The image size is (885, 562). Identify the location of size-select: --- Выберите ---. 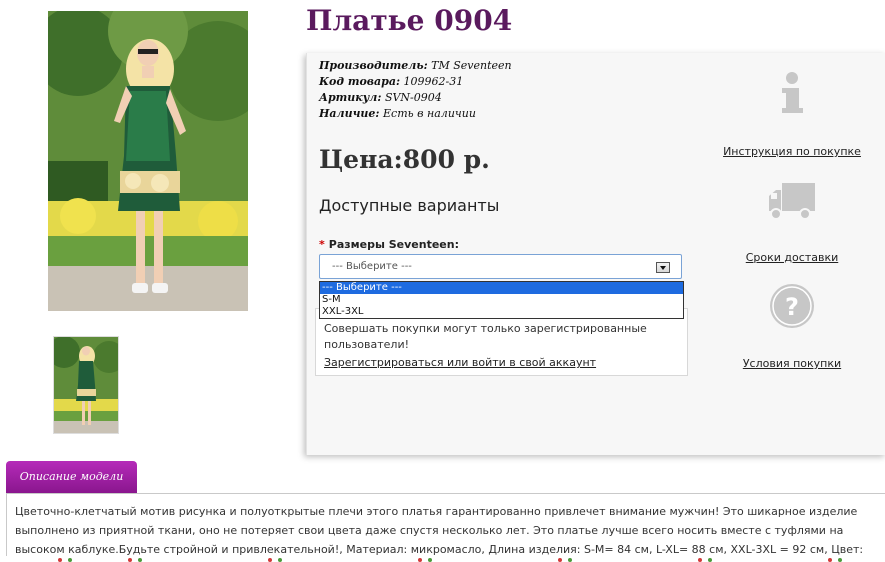
(500, 266).